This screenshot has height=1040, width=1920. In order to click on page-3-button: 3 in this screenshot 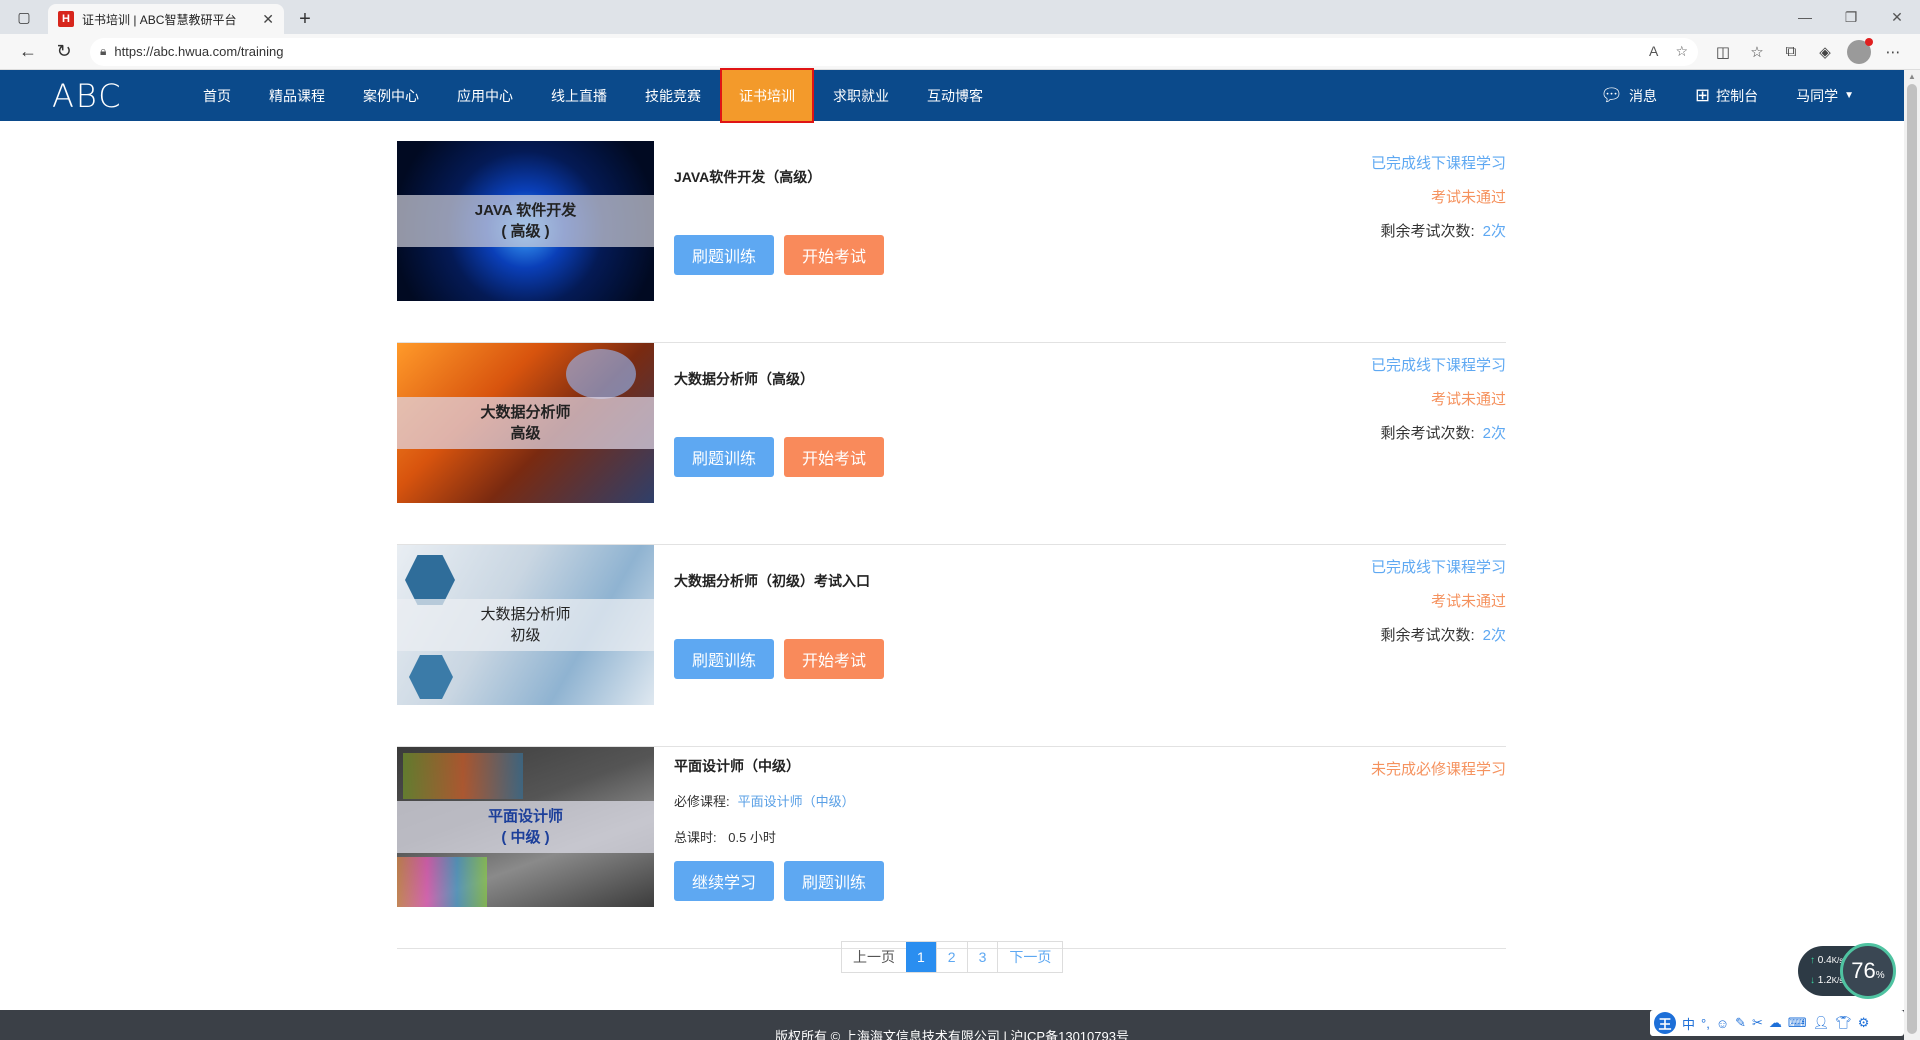, I will do `click(982, 957)`.